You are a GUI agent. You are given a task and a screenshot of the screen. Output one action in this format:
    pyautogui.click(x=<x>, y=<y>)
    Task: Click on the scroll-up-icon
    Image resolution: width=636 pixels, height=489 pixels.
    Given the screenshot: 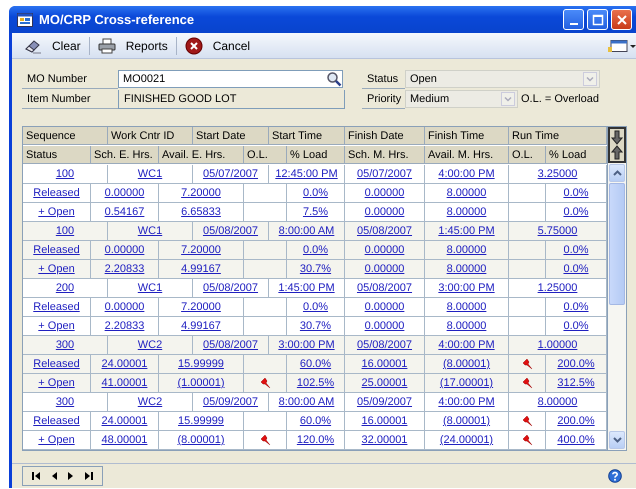 What is the action you would take?
    pyautogui.click(x=617, y=173)
    